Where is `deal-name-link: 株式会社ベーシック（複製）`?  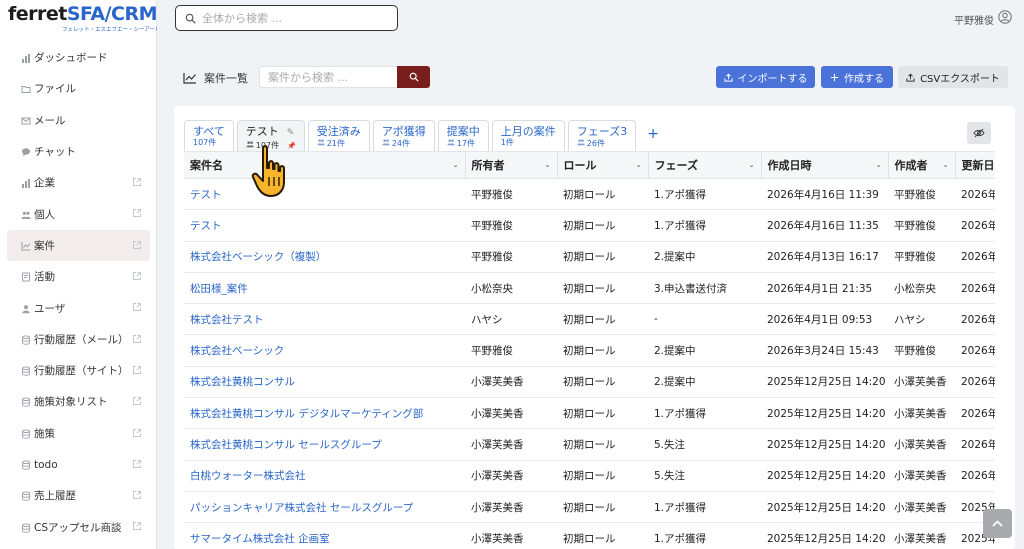 deal-name-link: 株式会社ベーシック（複製） is located at coordinates (324, 257).